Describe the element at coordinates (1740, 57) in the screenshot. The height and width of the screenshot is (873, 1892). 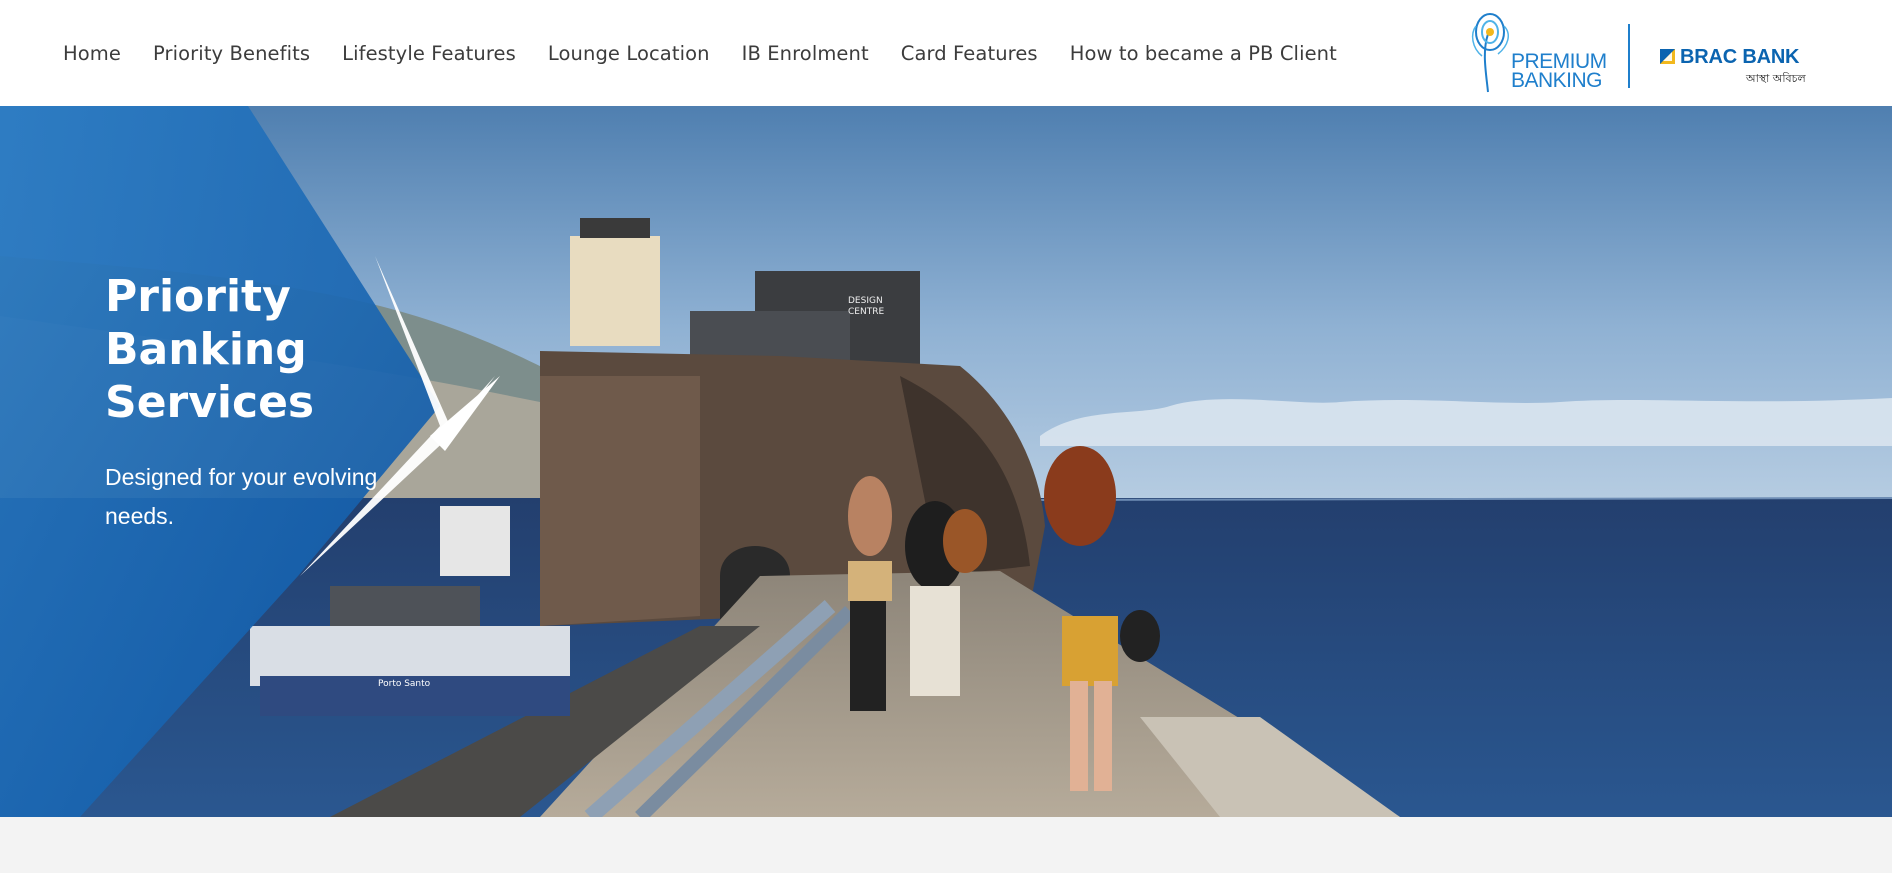
I see `brac-bank-wordmark: BRAC BANK` at that location.